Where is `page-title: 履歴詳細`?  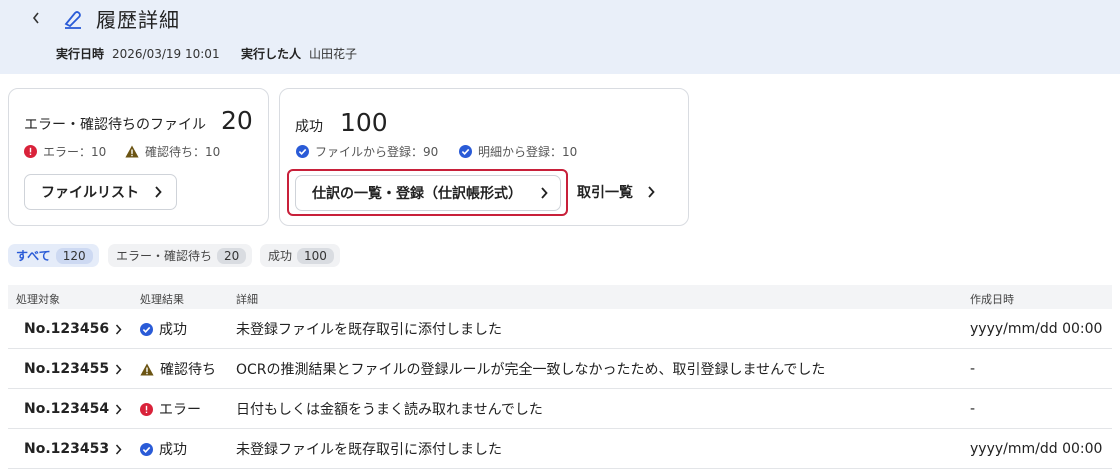
page-title: 履歴詳細 is located at coordinates (138, 20).